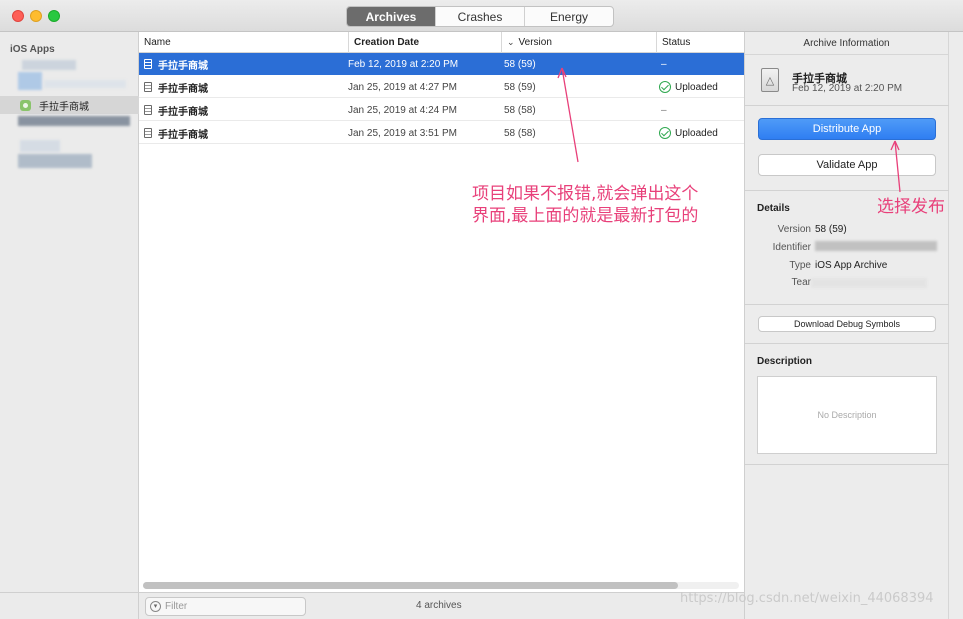 The width and height of the screenshot is (963, 619). What do you see at coordinates (424, 42) in the screenshot?
I see `column-header-creation-date: Creation Date` at bounding box center [424, 42].